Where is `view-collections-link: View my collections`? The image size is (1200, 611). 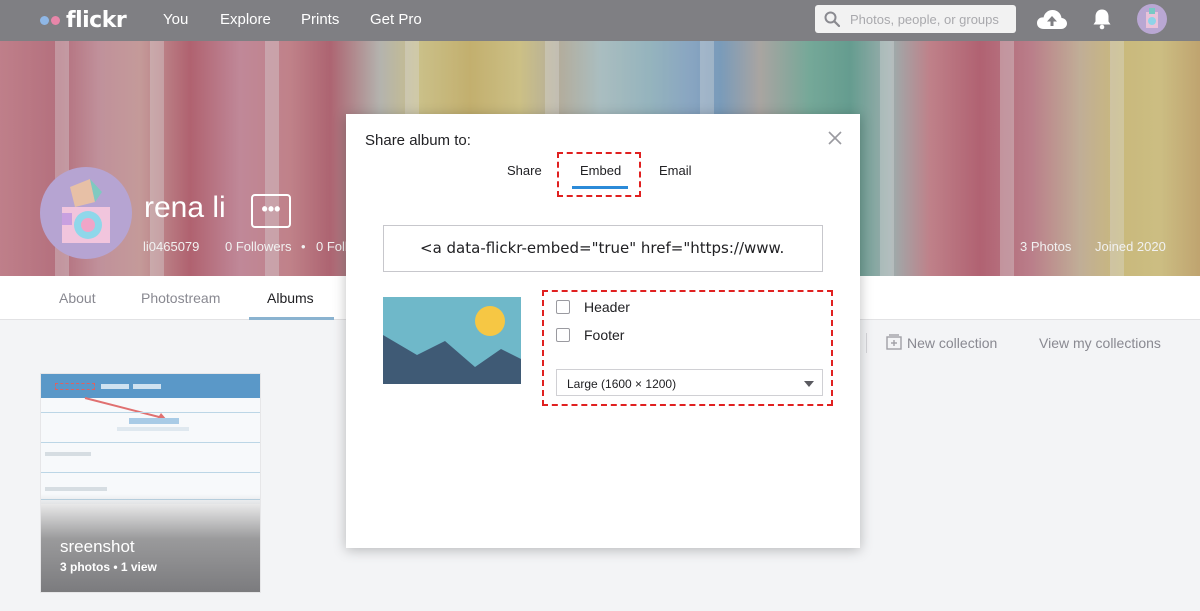 view-collections-link: View my collections is located at coordinates (1100, 343).